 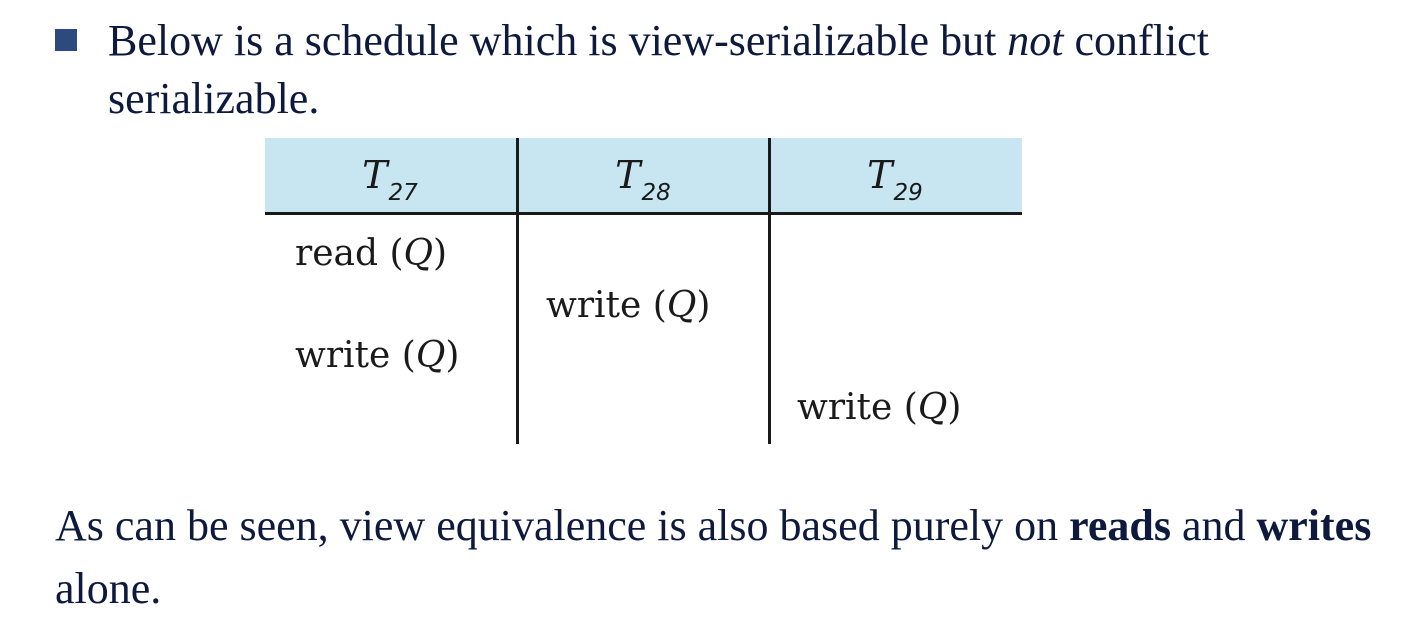 I want to click on bullet-square-icon, so click(x=66, y=40).